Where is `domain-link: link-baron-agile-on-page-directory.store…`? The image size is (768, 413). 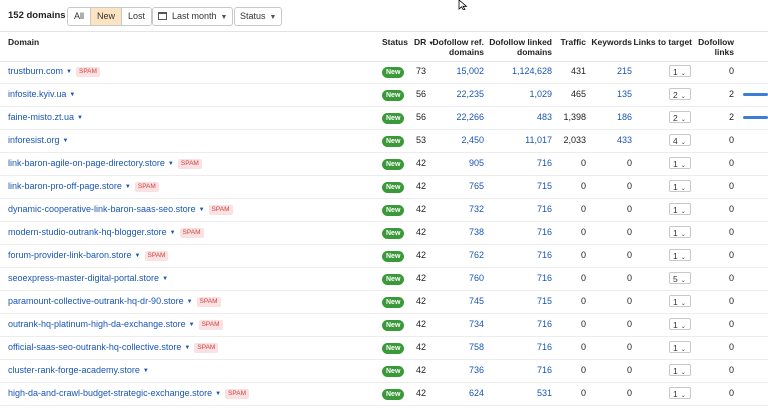 domain-link: link-baron-agile-on-page-directory.store… is located at coordinates (105, 164).